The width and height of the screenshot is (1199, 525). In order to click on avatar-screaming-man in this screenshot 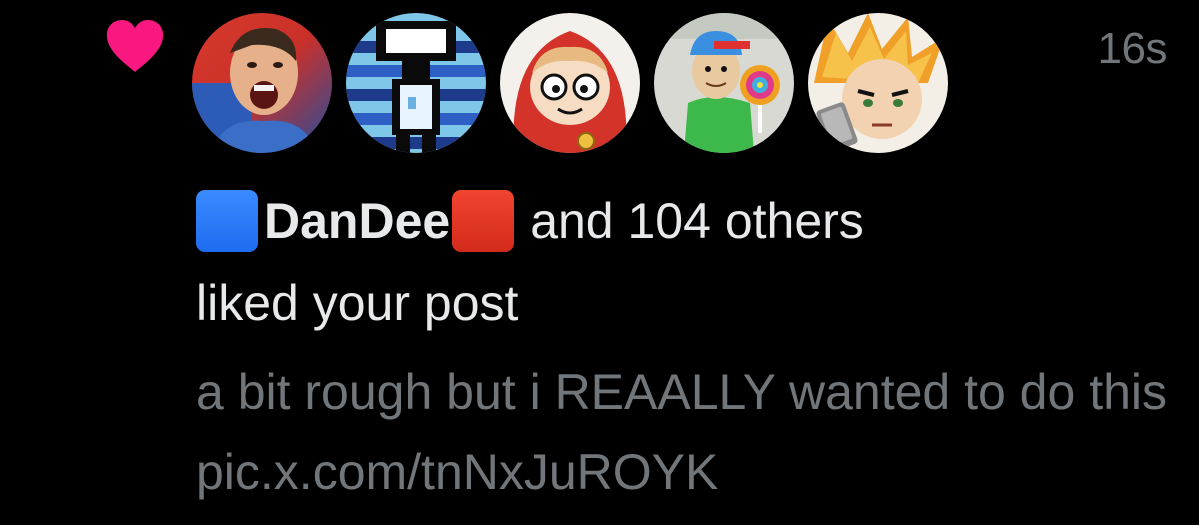, I will do `click(262, 83)`.